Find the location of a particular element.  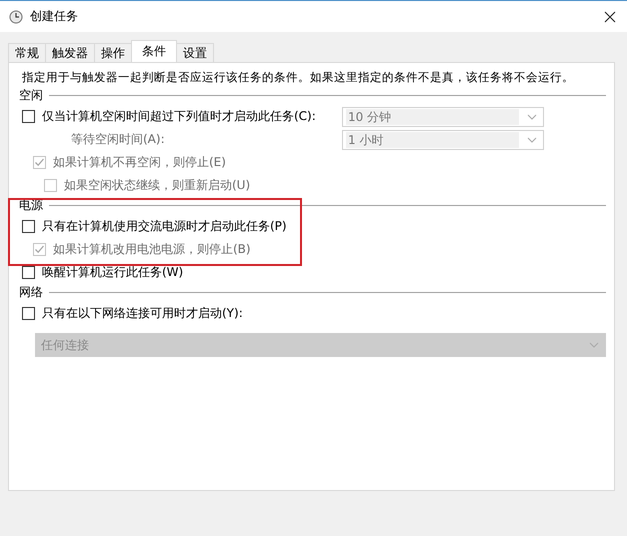

window-title: 创建任务 is located at coordinates (54, 16).